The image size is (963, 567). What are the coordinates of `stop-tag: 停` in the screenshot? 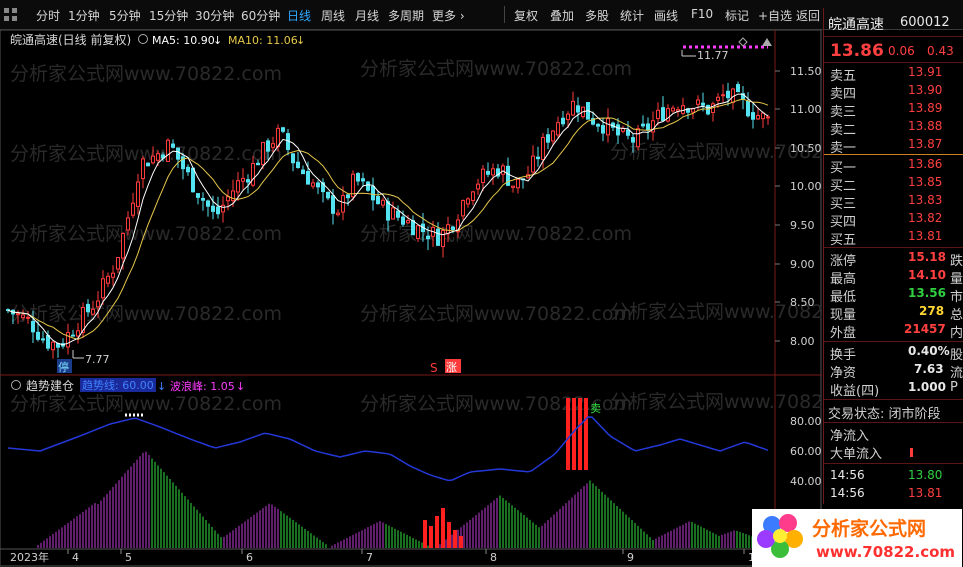 It's located at (63, 367).